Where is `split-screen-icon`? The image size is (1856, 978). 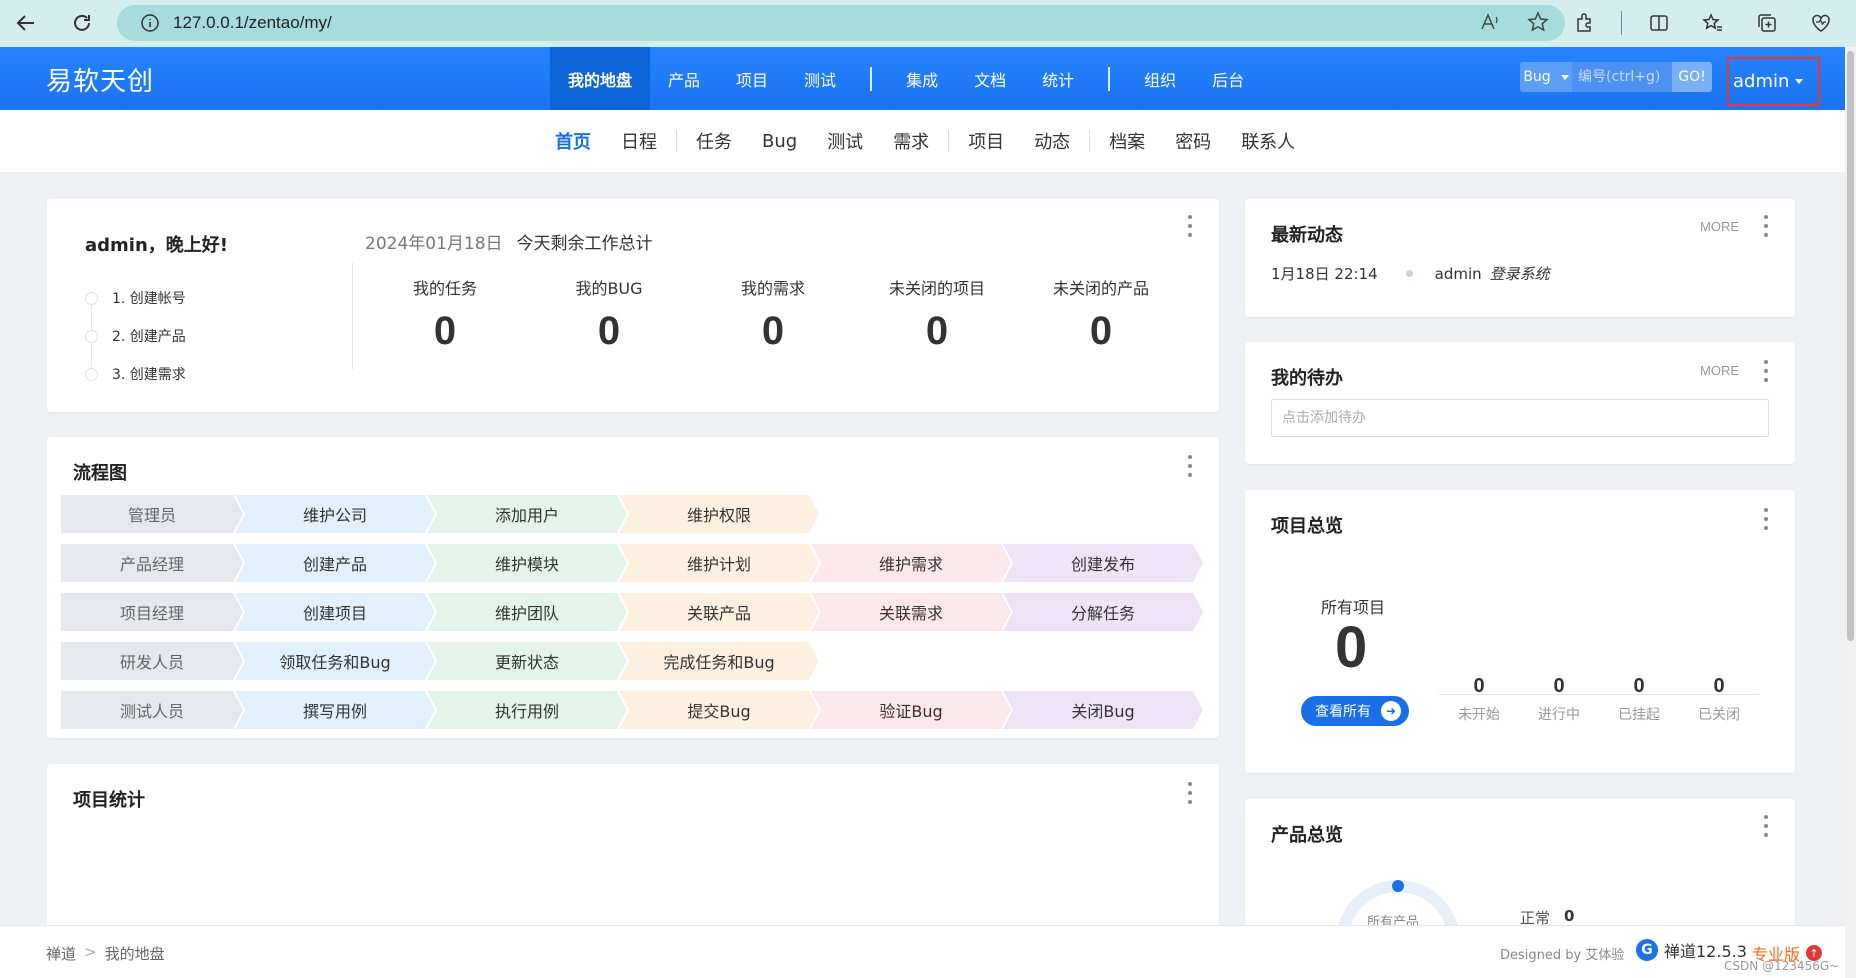 split-screen-icon is located at coordinates (1659, 23).